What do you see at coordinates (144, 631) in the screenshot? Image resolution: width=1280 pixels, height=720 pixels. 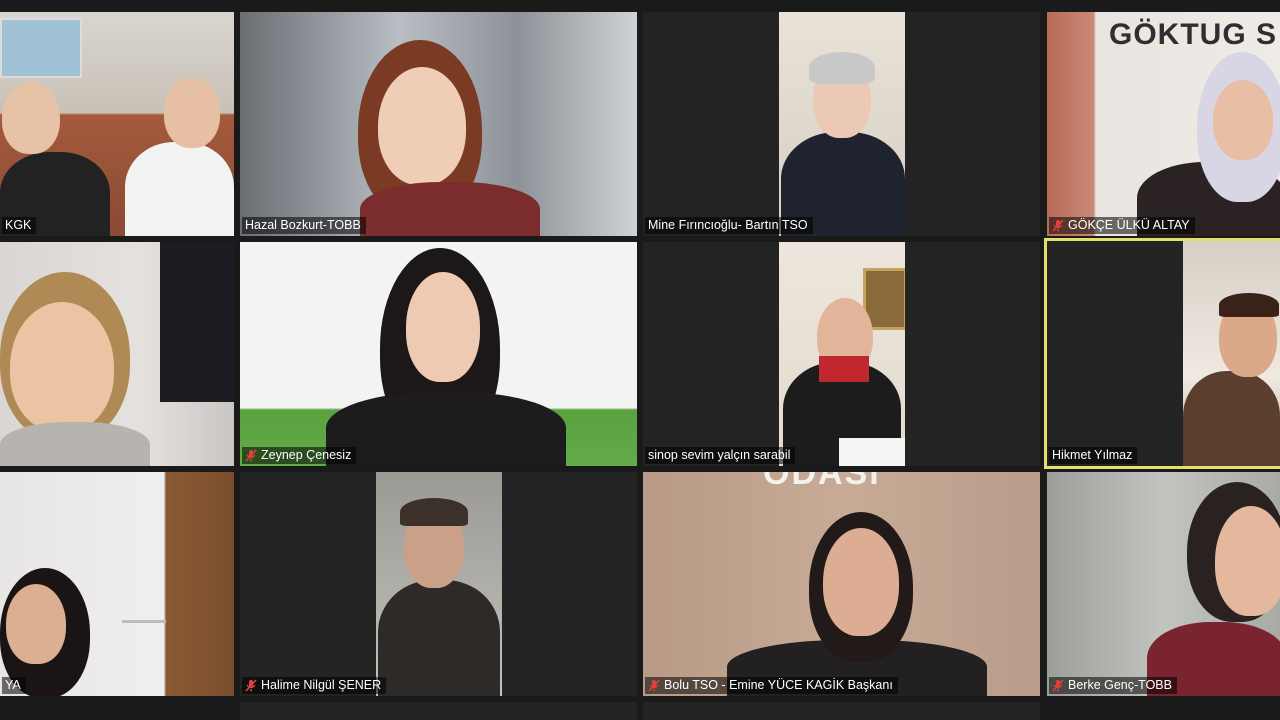 I see `wall-lamp` at bounding box center [144, 631].